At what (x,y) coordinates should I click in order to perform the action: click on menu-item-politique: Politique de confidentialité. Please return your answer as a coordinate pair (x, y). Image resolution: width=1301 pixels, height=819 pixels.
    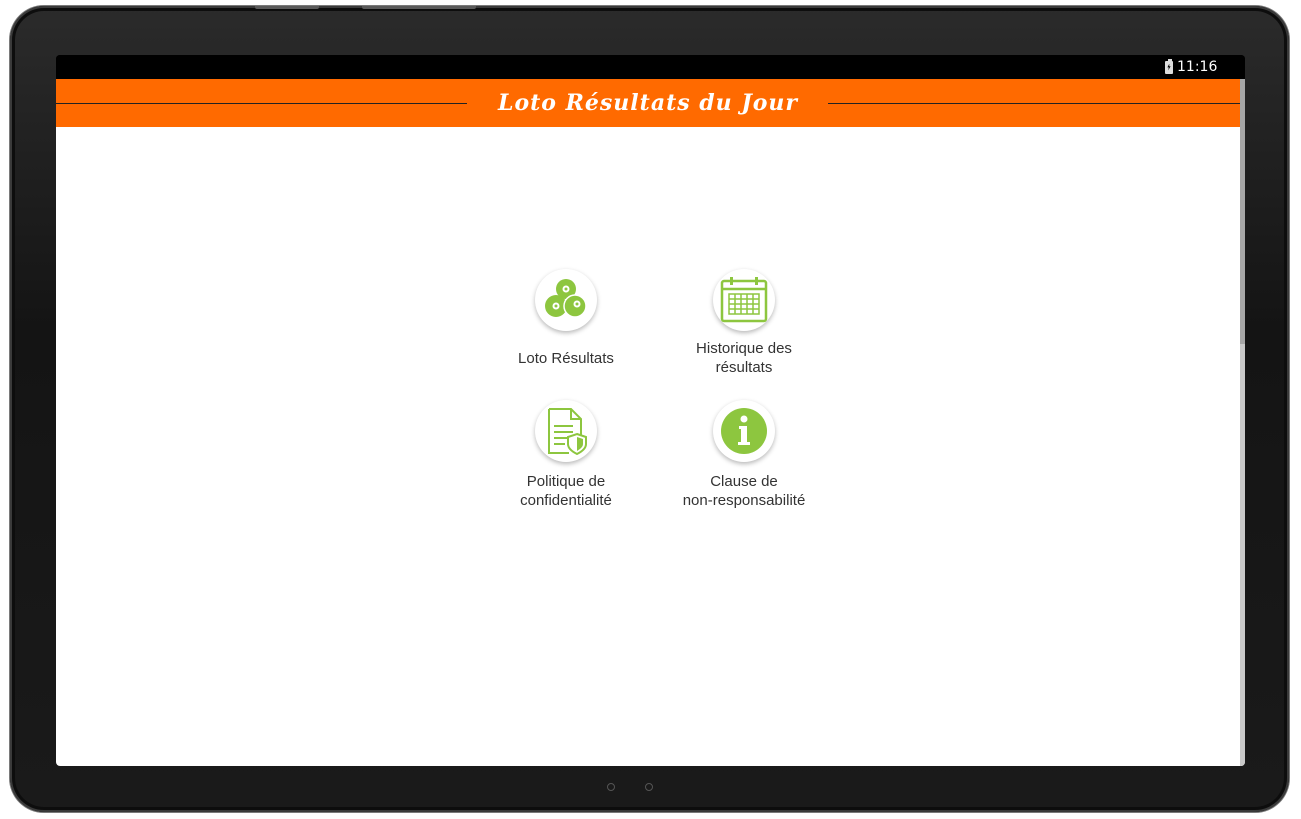
    Looking at the image, I should click on (566, 465).